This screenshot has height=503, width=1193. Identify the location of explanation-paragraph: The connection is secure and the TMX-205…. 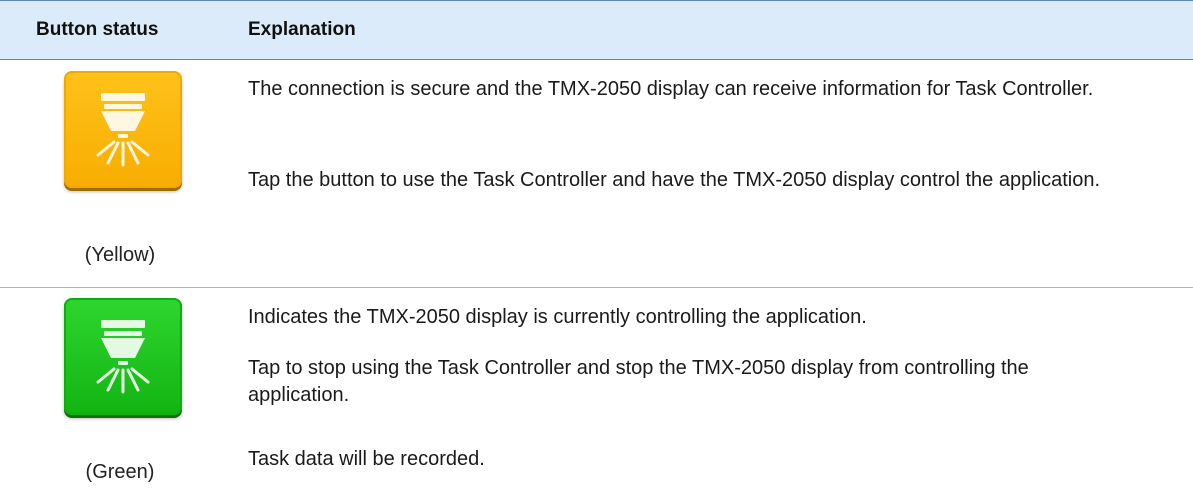
(671, 89).